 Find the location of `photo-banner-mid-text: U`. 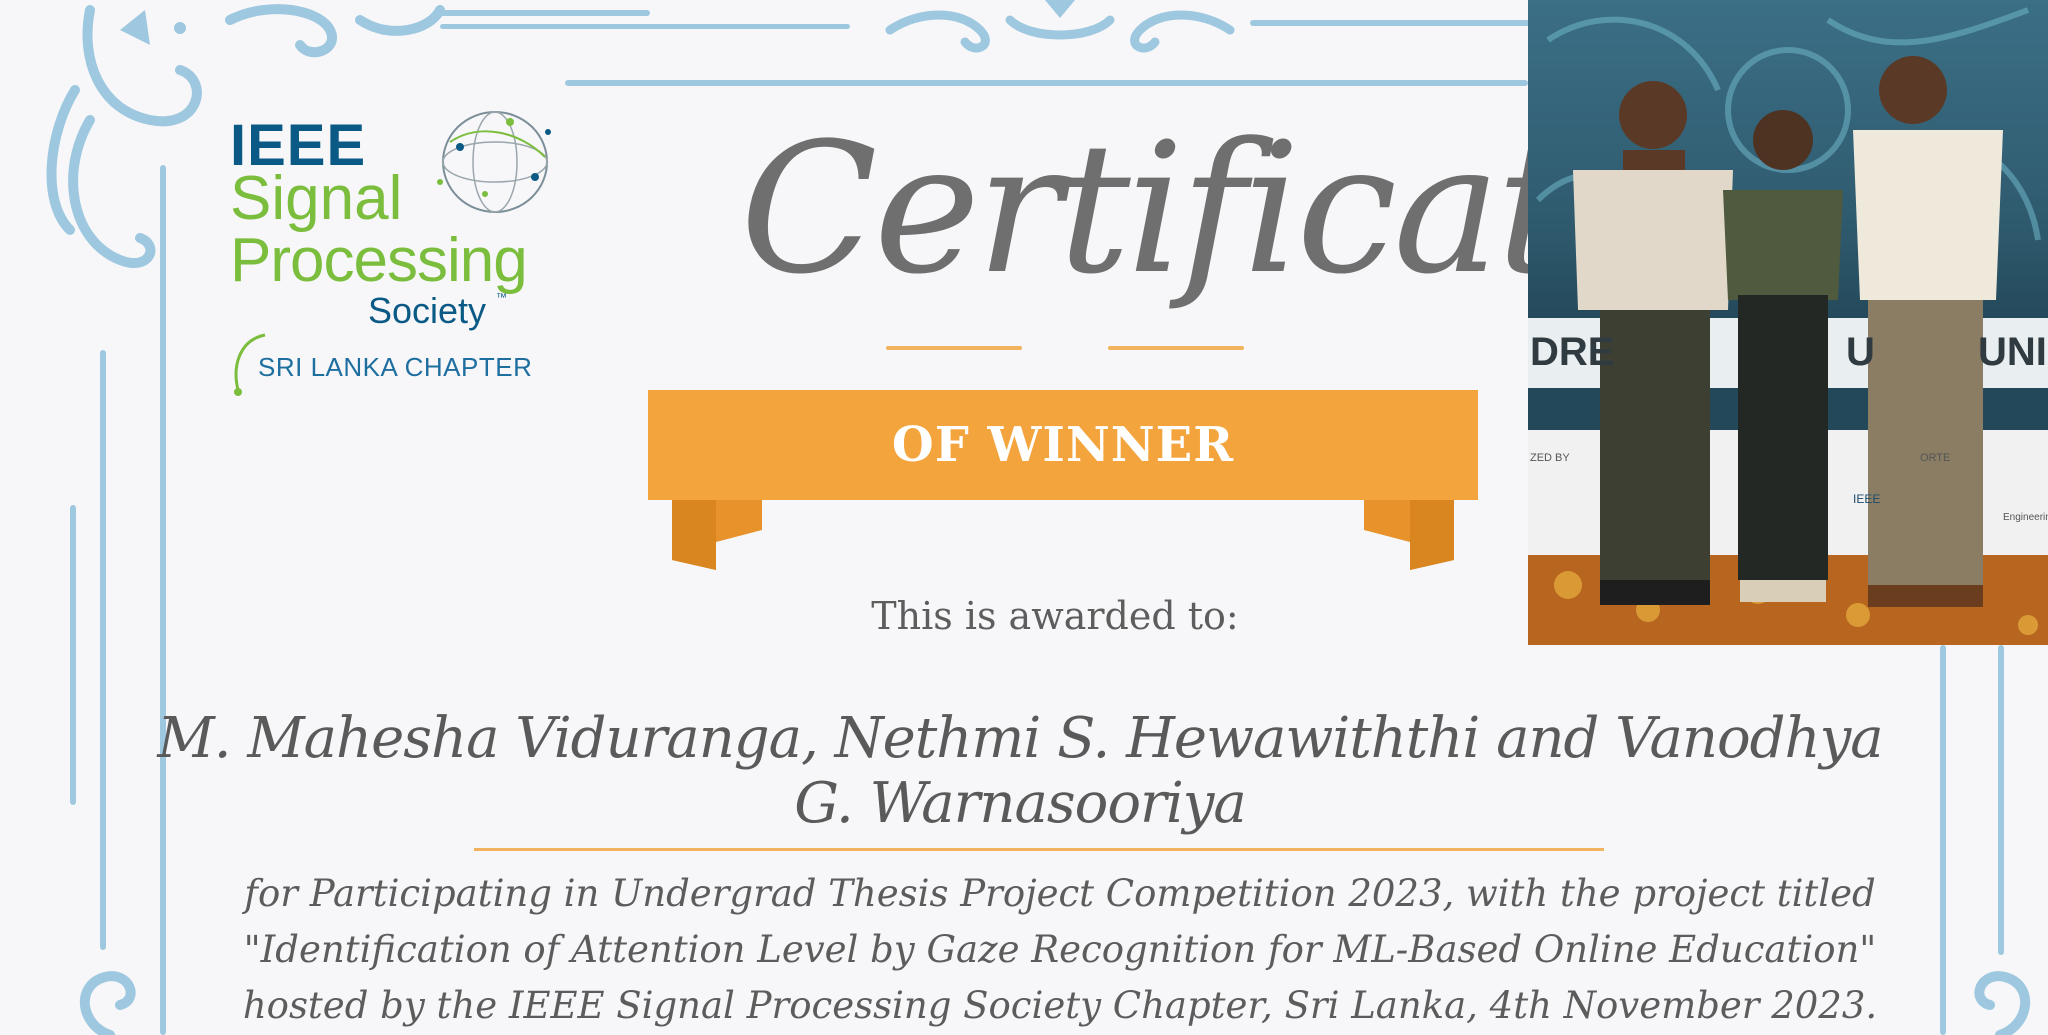

photo-banner-mid-text: U is located at coordinates (1860, 352).